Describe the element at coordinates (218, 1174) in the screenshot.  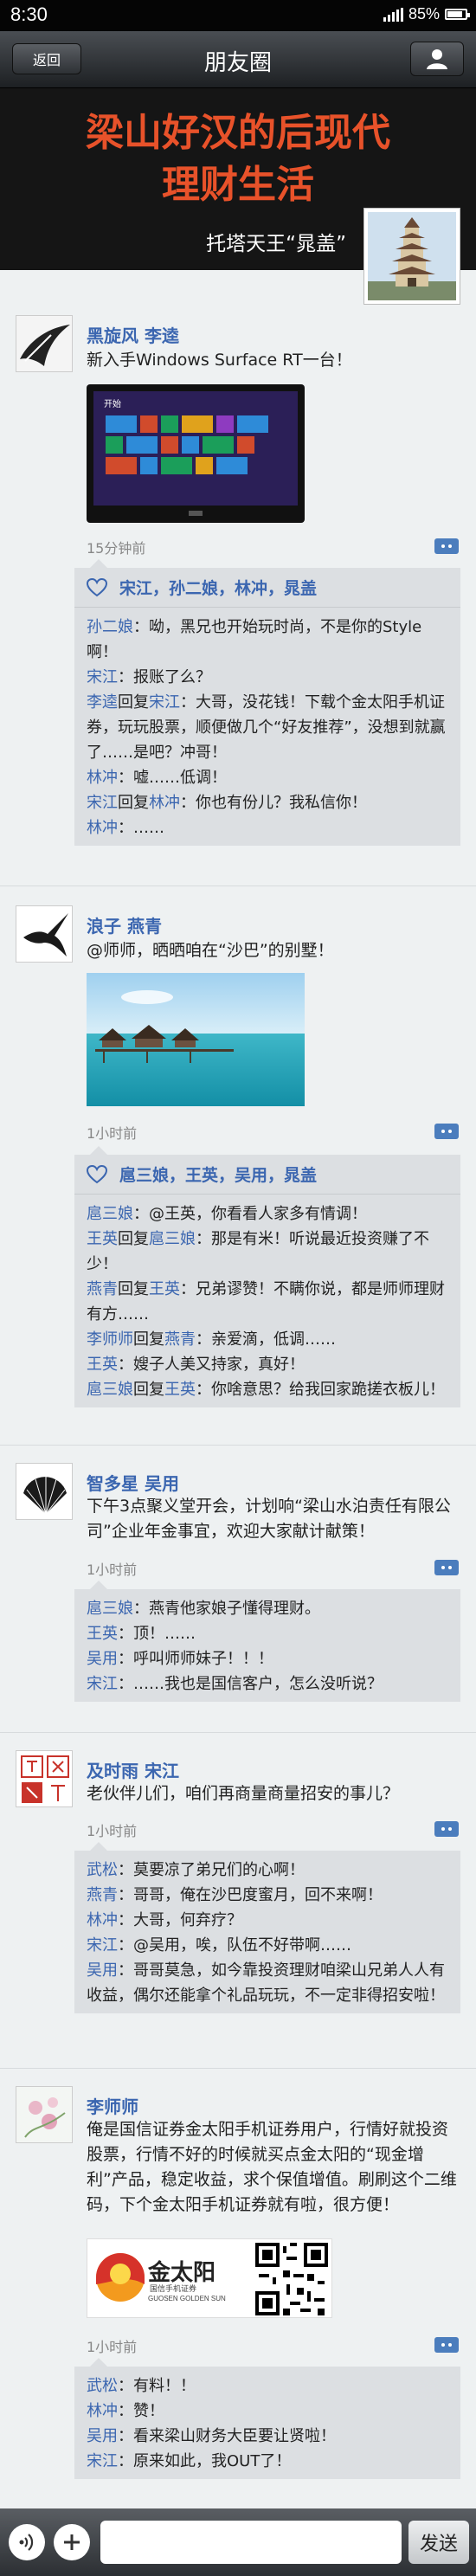
I see `likes-names: 扈三娘，王英，吴用，晁盖` at that location.